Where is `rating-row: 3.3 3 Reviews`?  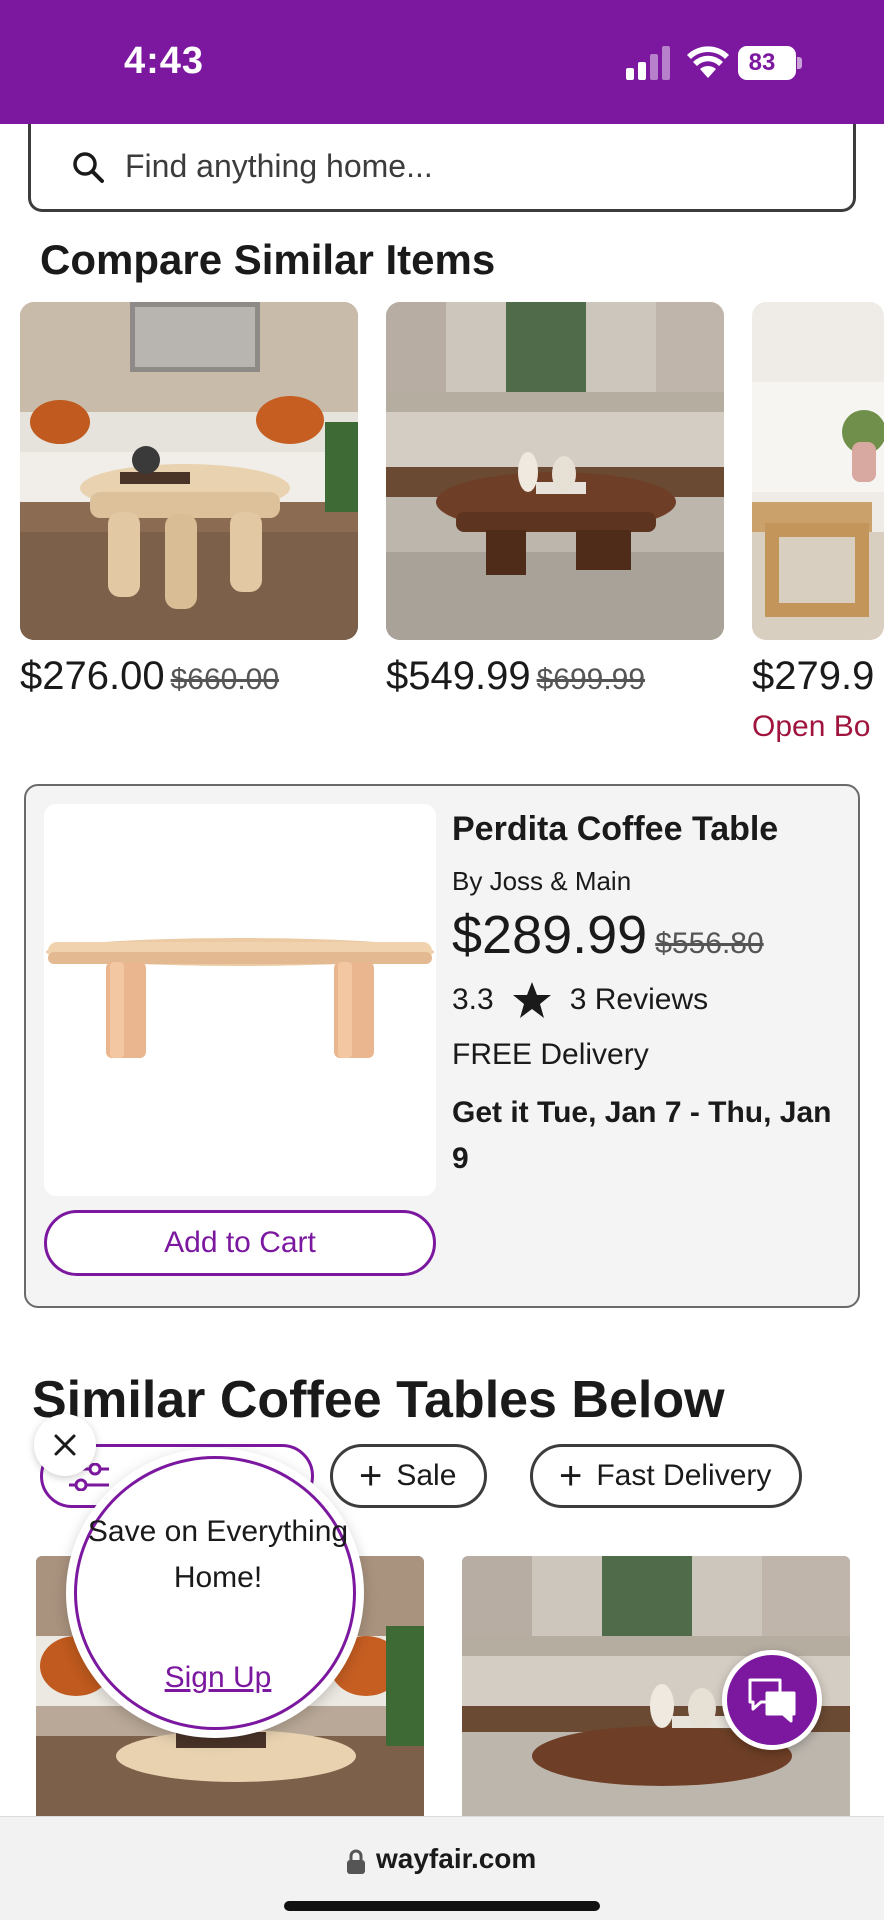
rating-row: 3.3 3 Reviews is located at coordinates (580, 1000).